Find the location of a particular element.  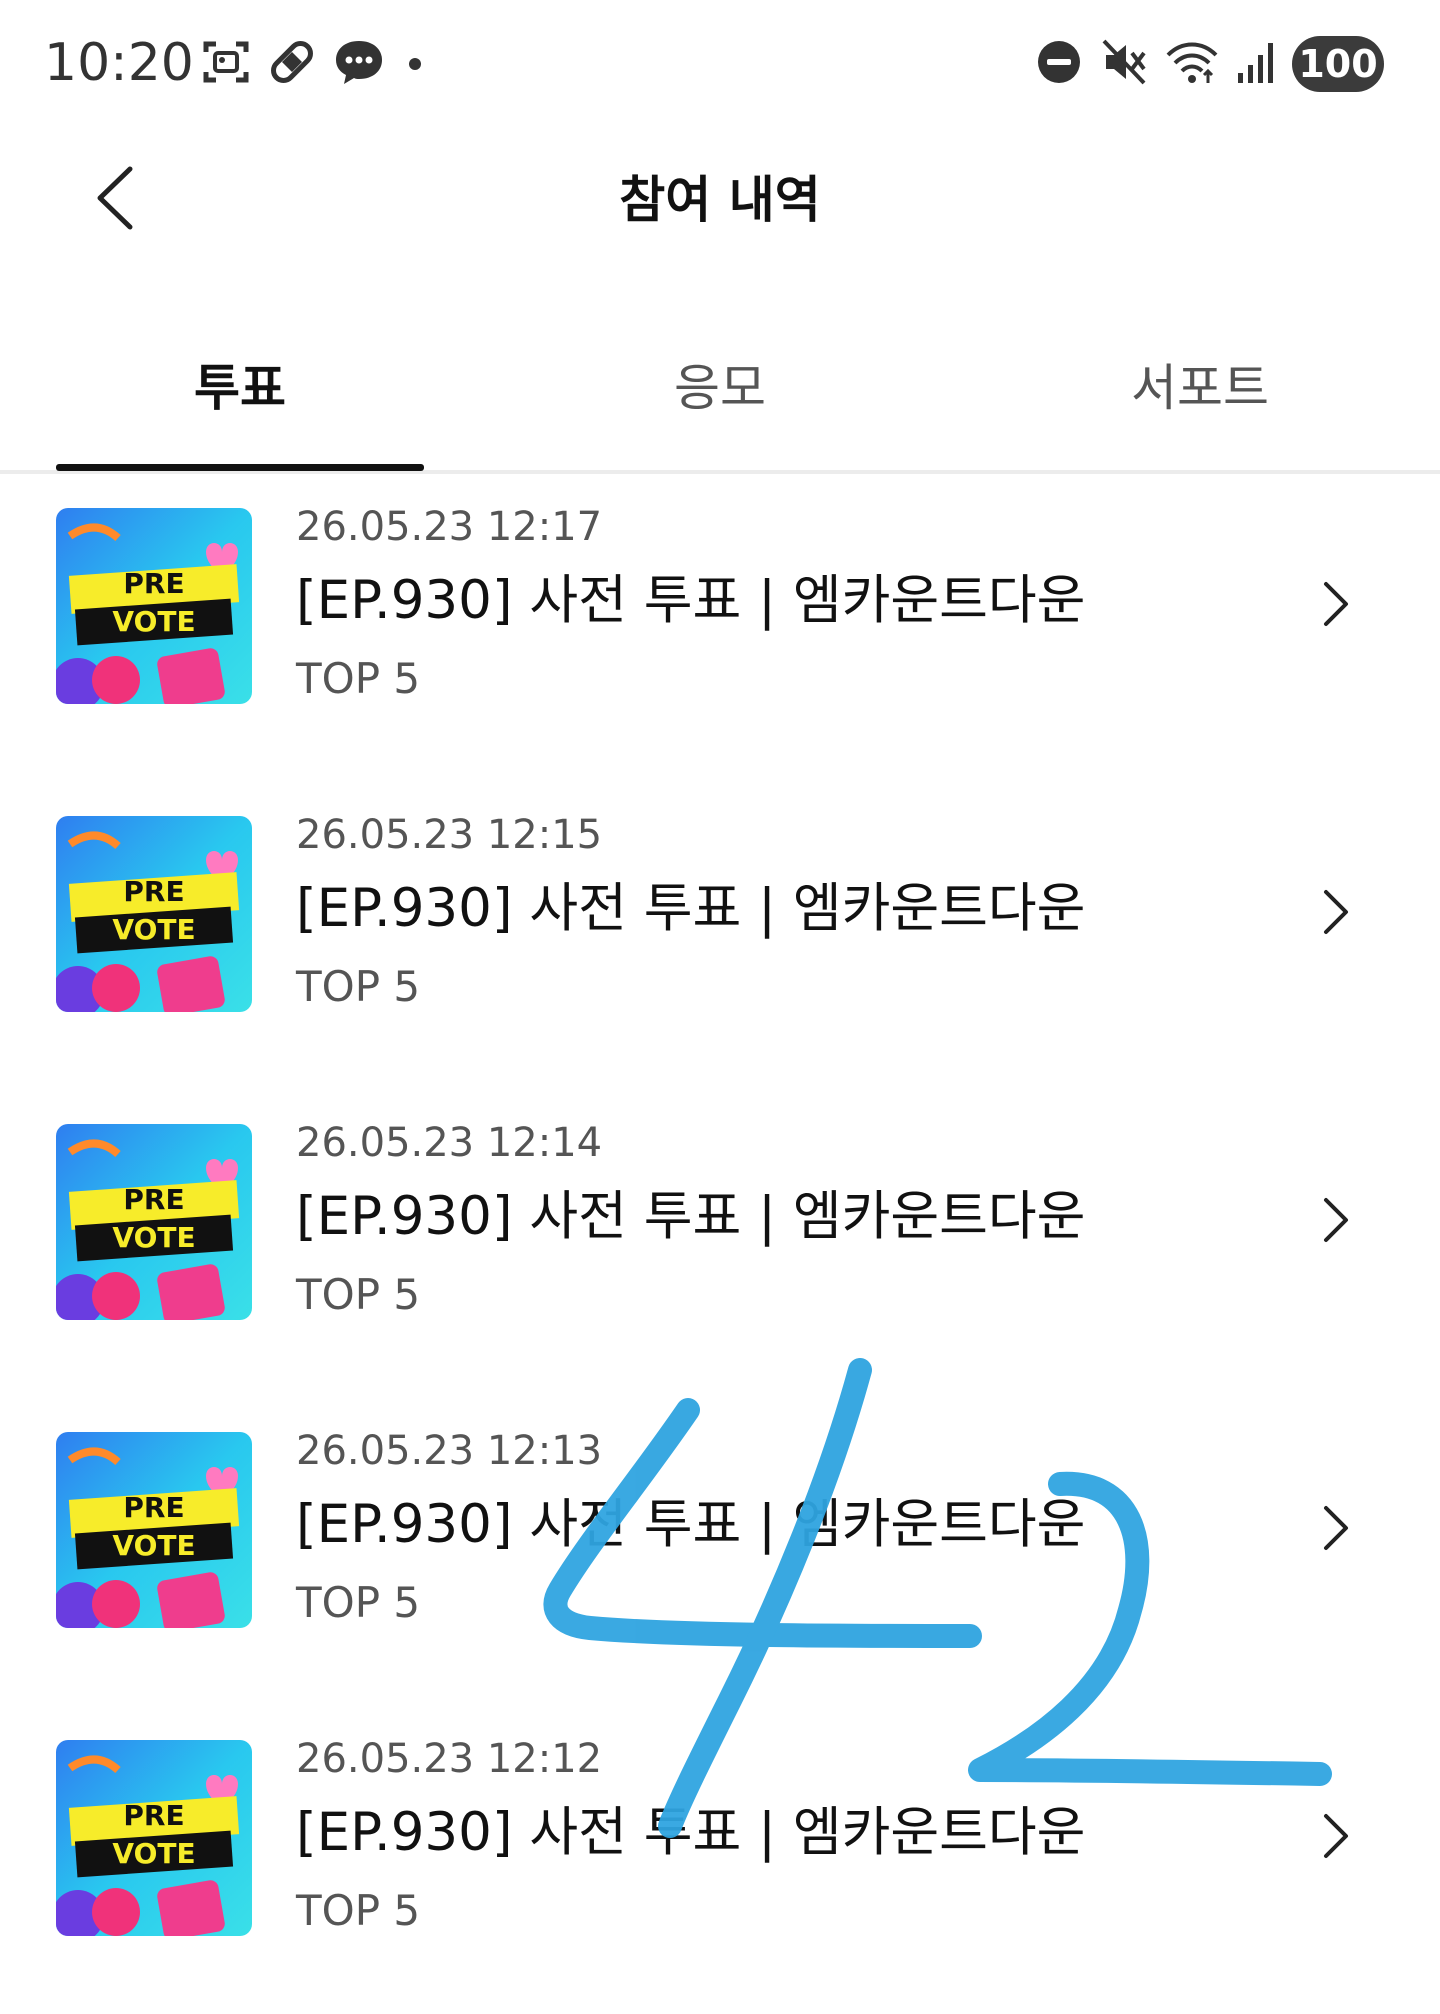

mute-icon is located at coordinates (1124, 64).